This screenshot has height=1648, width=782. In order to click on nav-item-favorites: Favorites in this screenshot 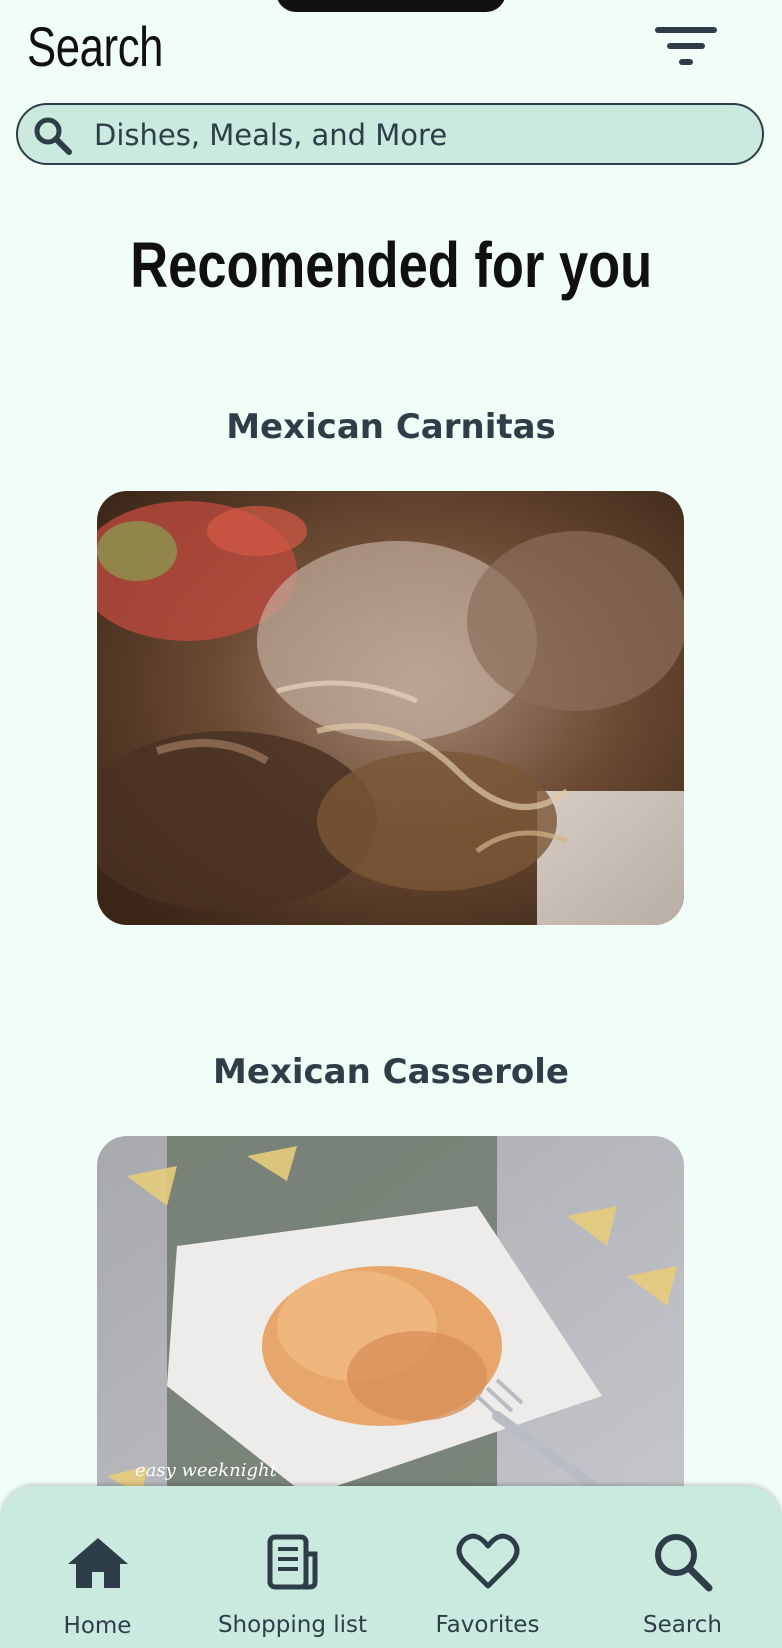, I will do `click(487, 1567)`.